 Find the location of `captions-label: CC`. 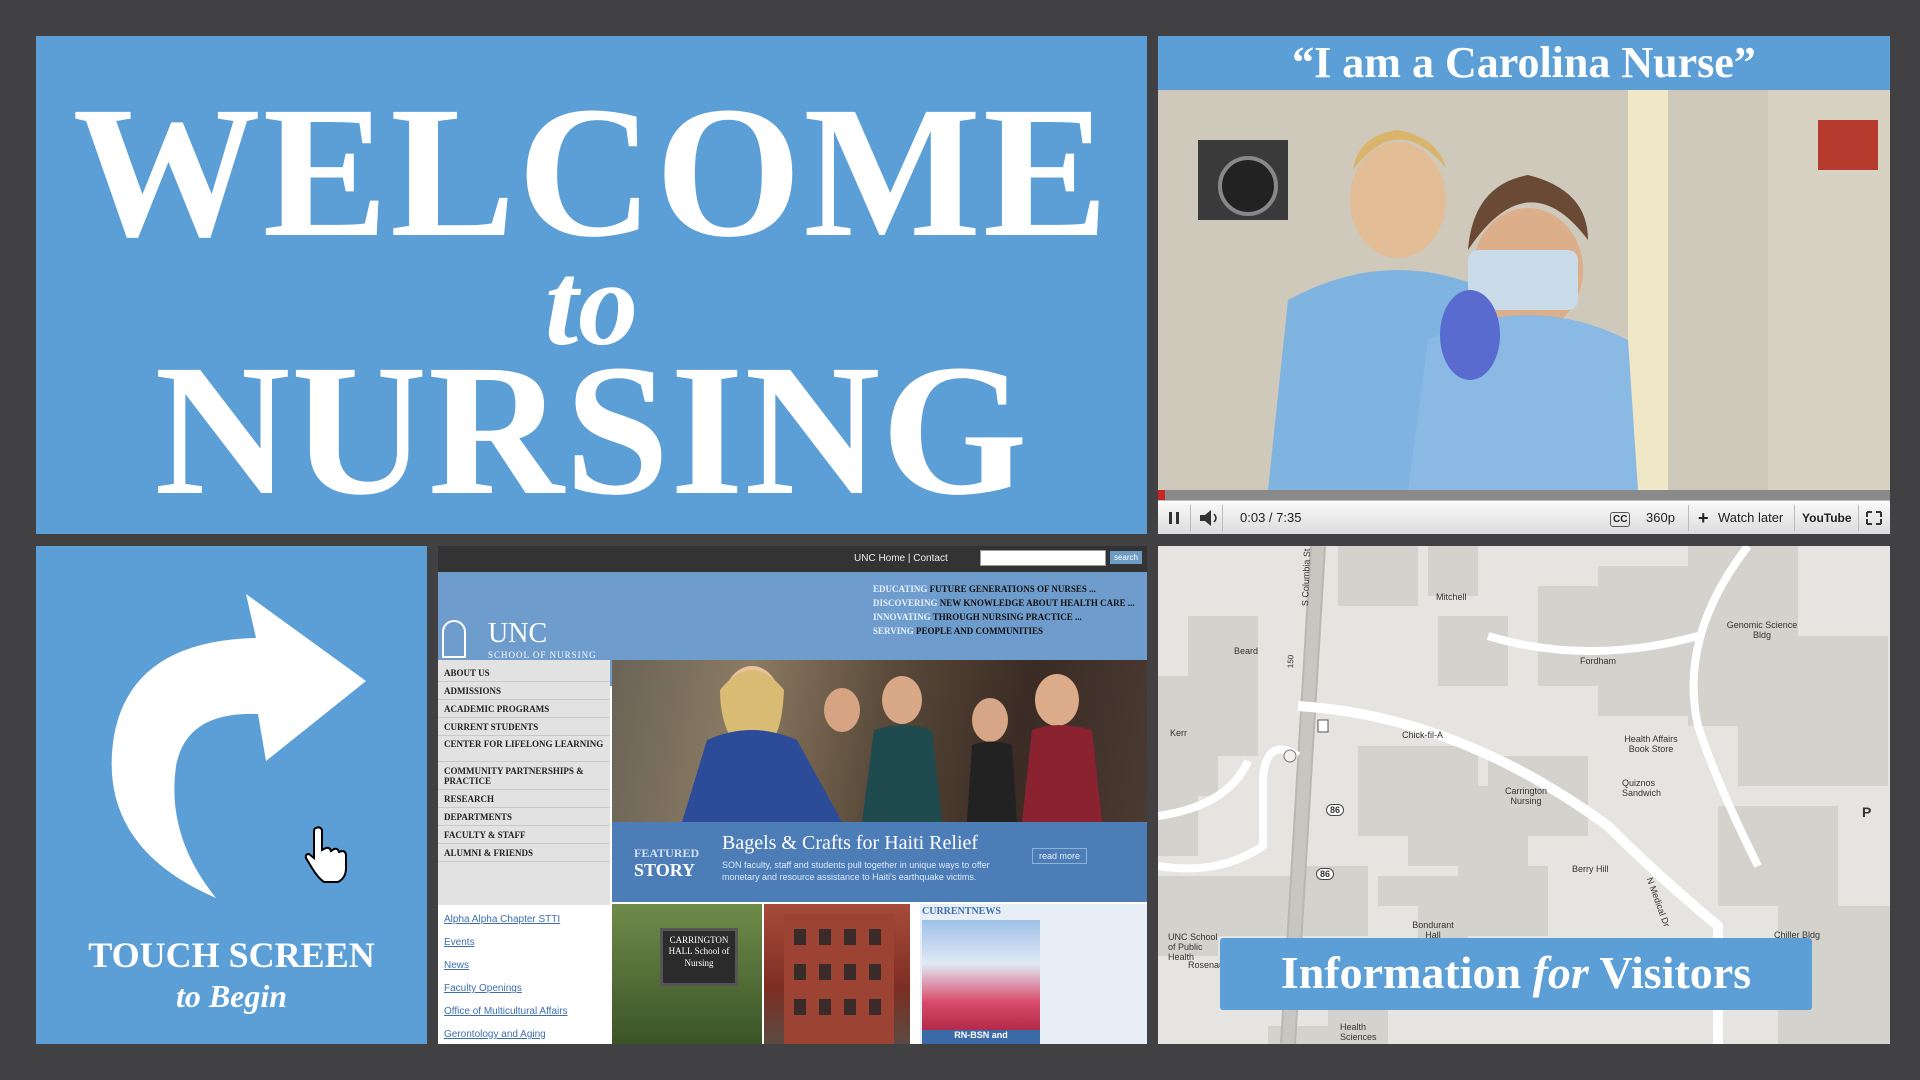

captions-label: CC is located at coordinates (1620, 519).